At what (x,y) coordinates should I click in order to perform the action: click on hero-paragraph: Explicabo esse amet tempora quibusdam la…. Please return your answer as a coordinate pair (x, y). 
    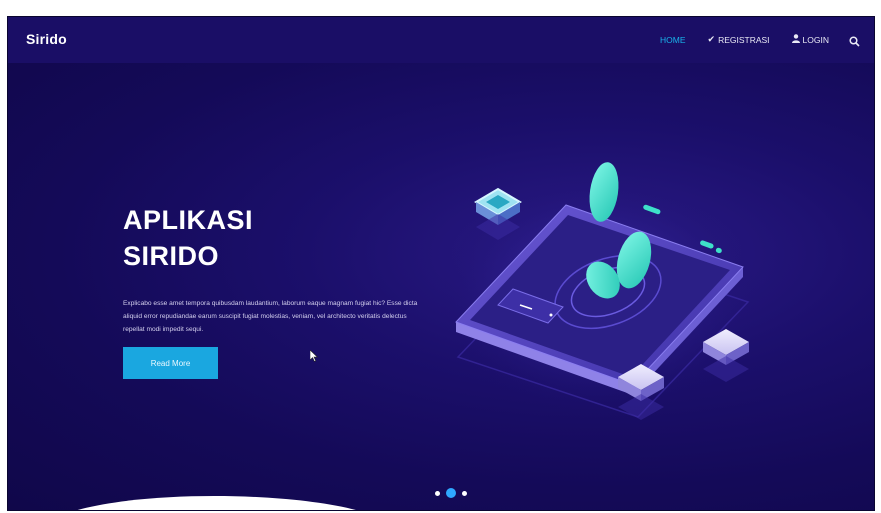
    Looking at the image, I should click on (270, 316).